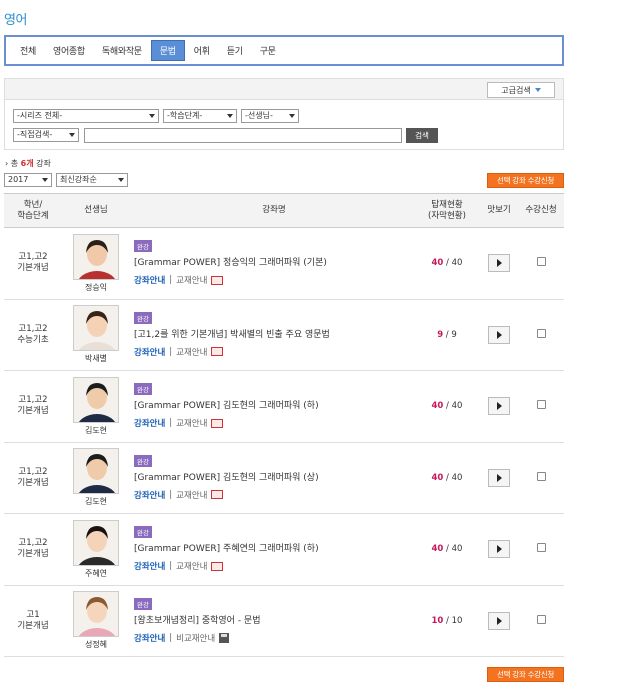 The width and height of the screenshot is (630, 692). Describe the element at coordinates (537, 90) in the screenshot. I see `dropdown-arrow-icon` at that location.